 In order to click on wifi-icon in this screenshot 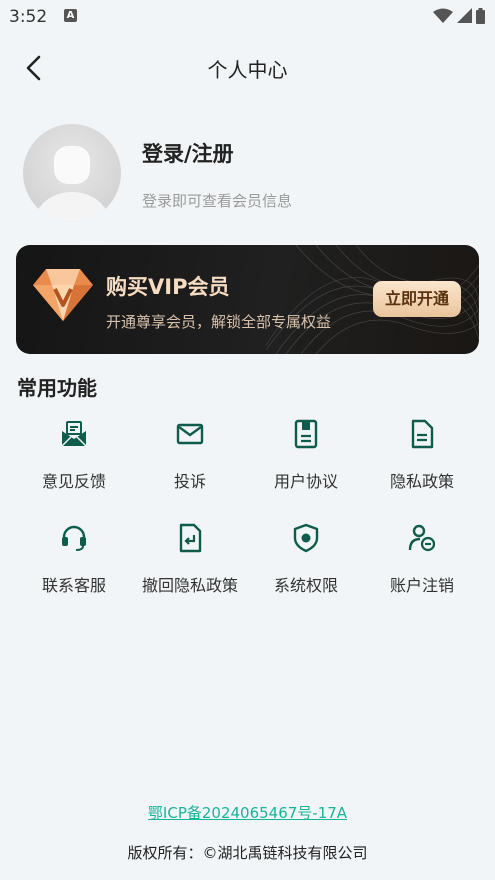, I will do `click(443, 15)`.